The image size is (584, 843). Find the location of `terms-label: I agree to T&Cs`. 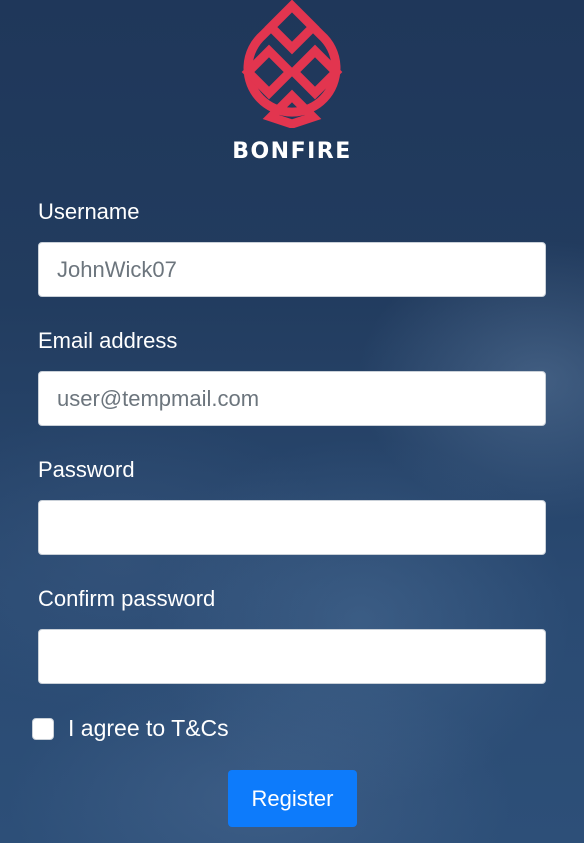

terms-label: I agree to T&Cs is located at coordinates (148, 728).